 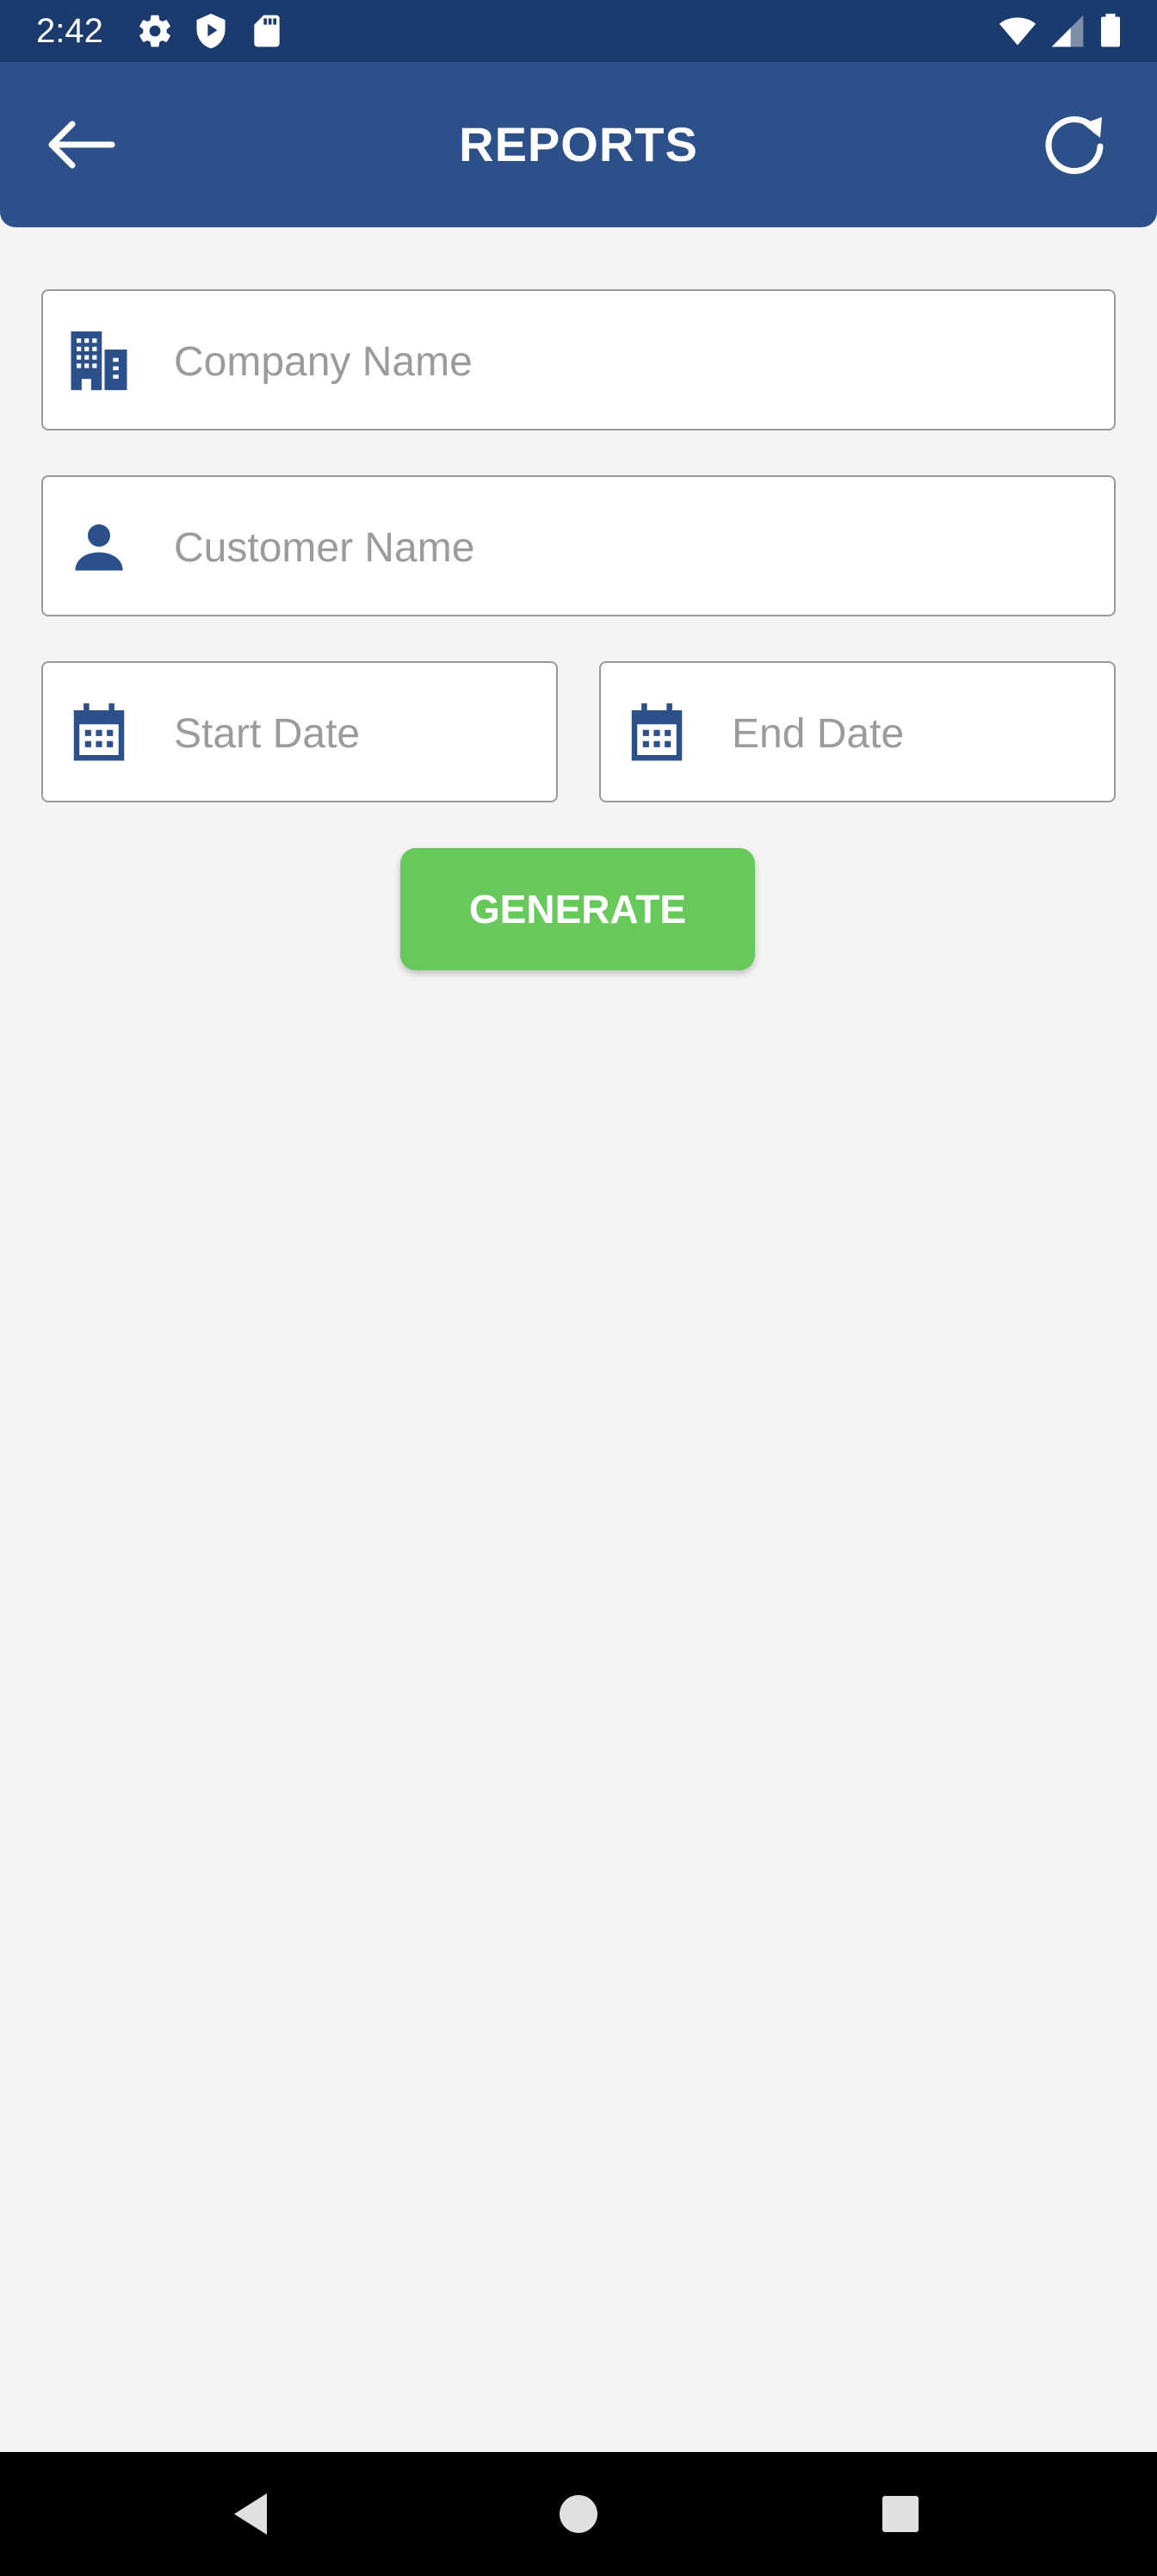 I want to click on home-circle-icon, so click(x=579, y=2514).